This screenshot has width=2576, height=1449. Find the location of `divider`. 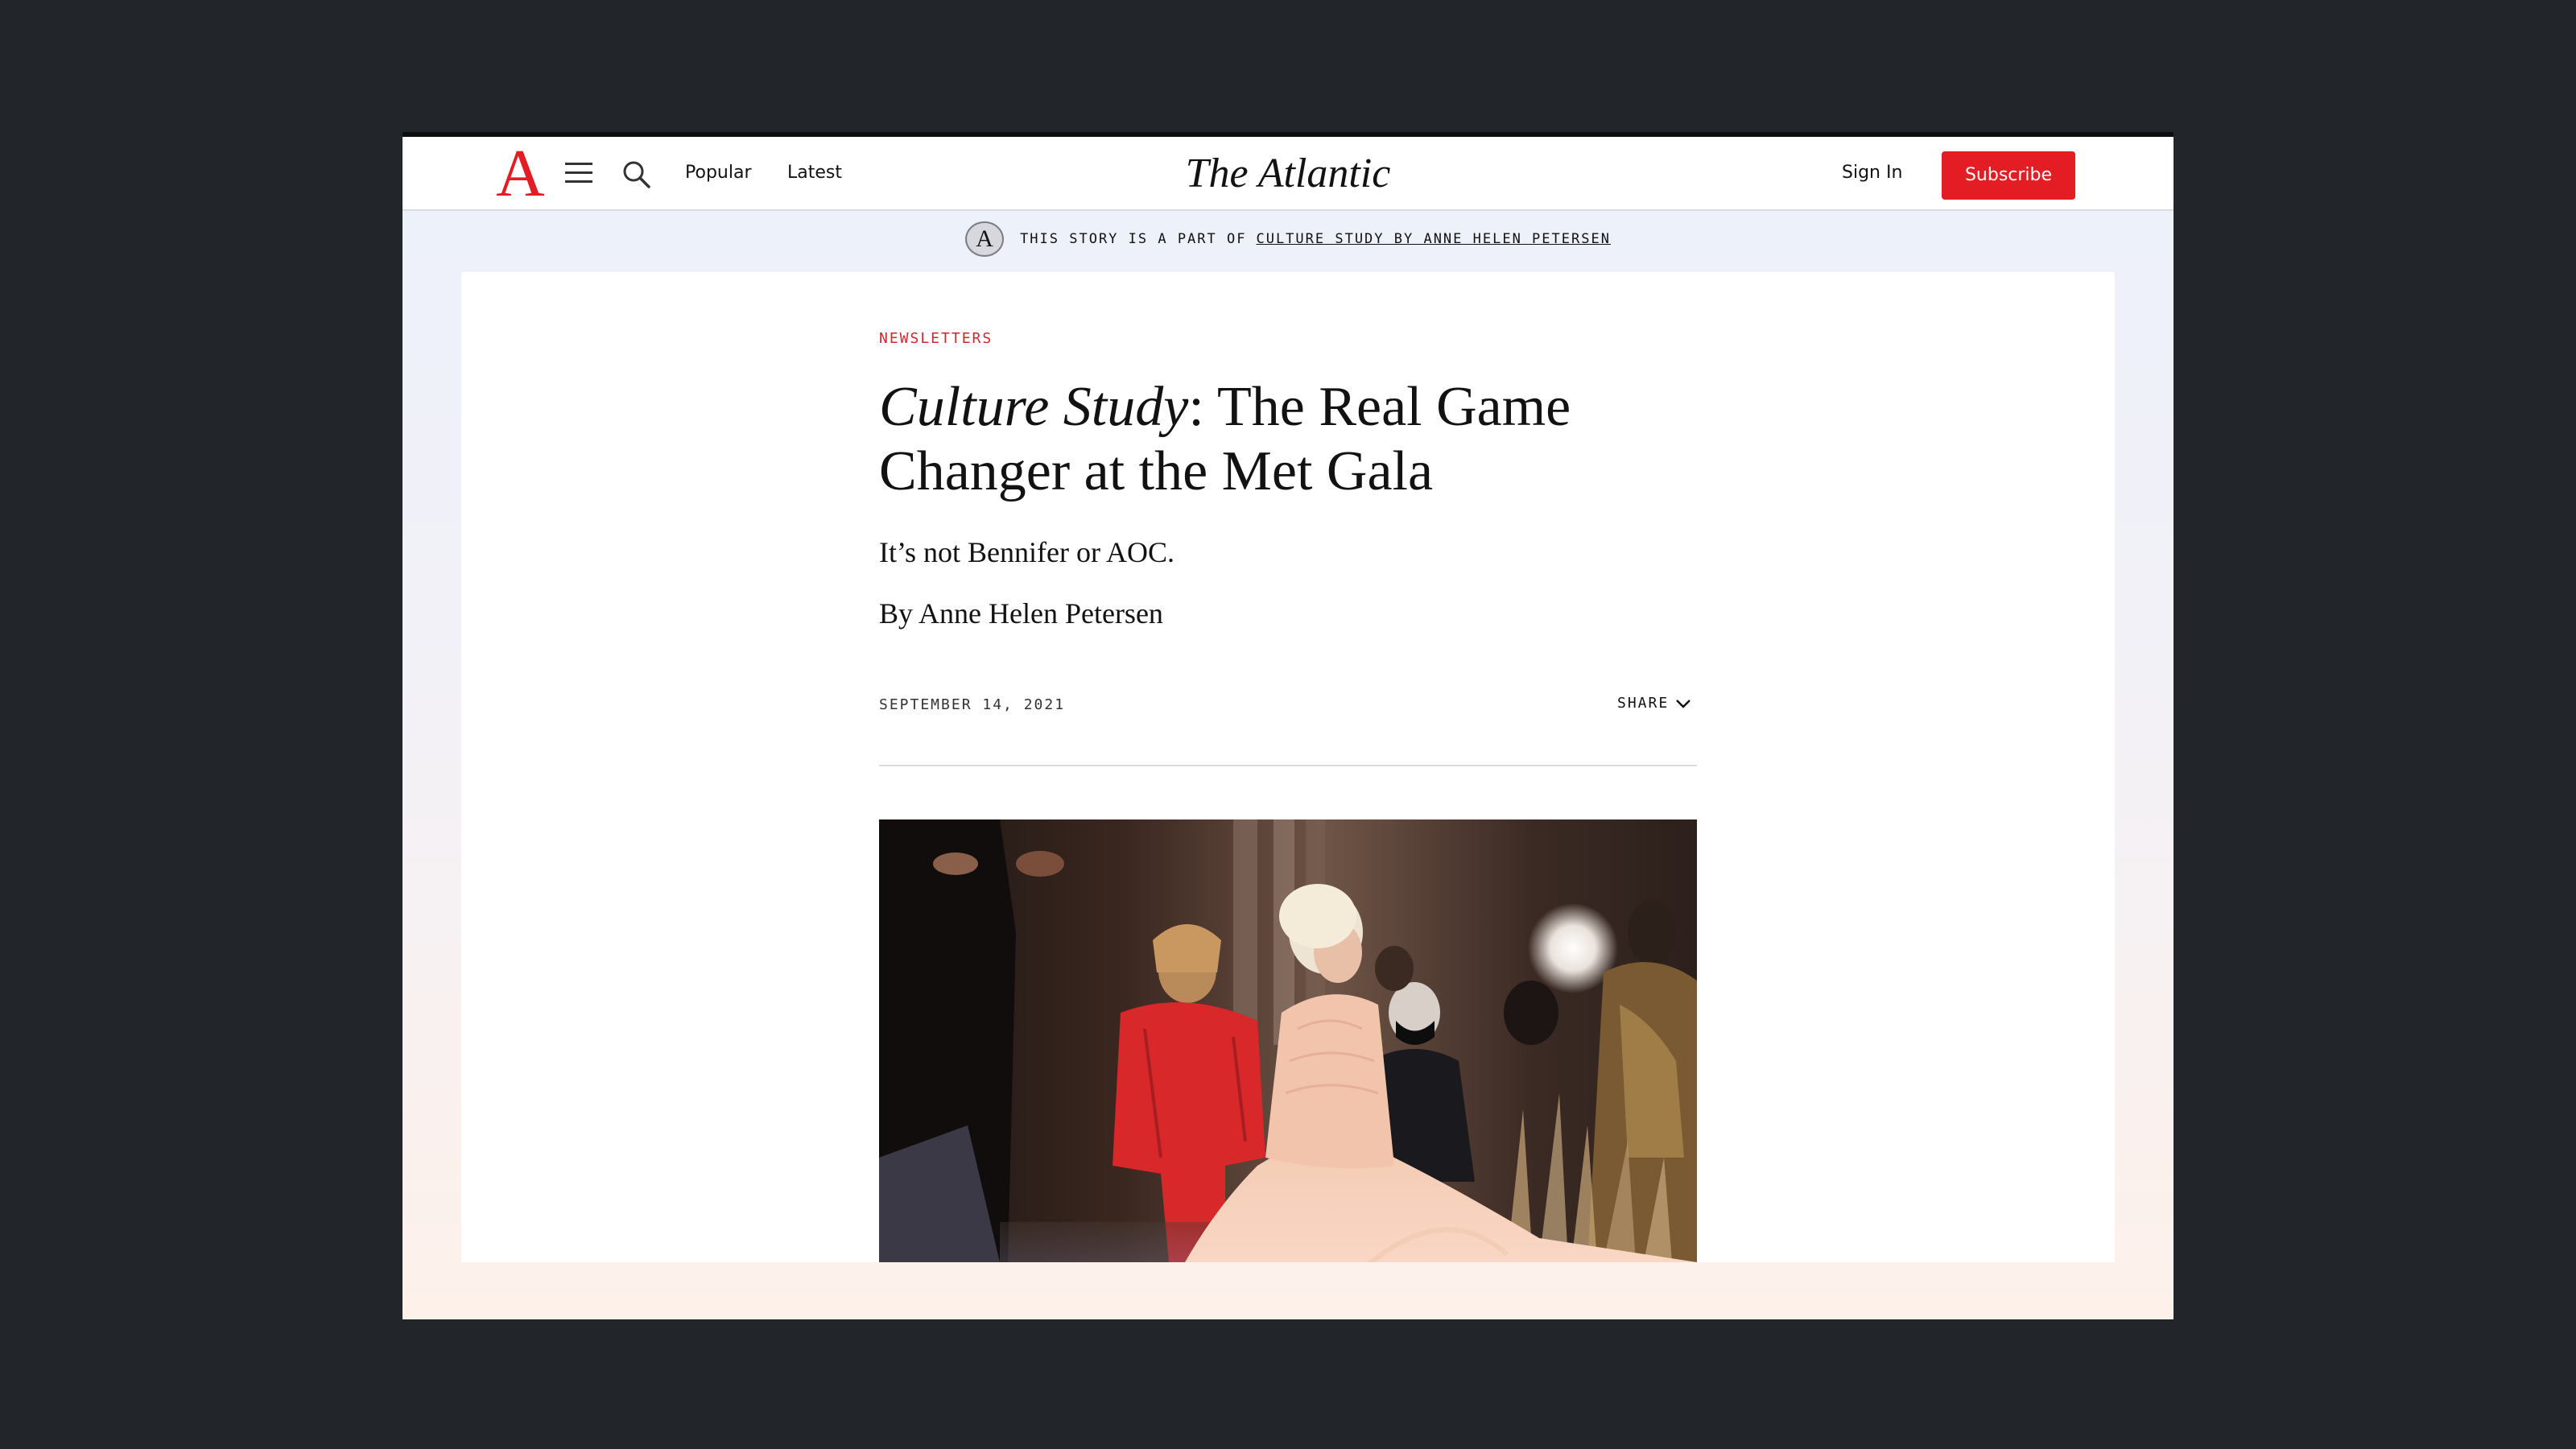

divider is located at coordinates (1288, 765).